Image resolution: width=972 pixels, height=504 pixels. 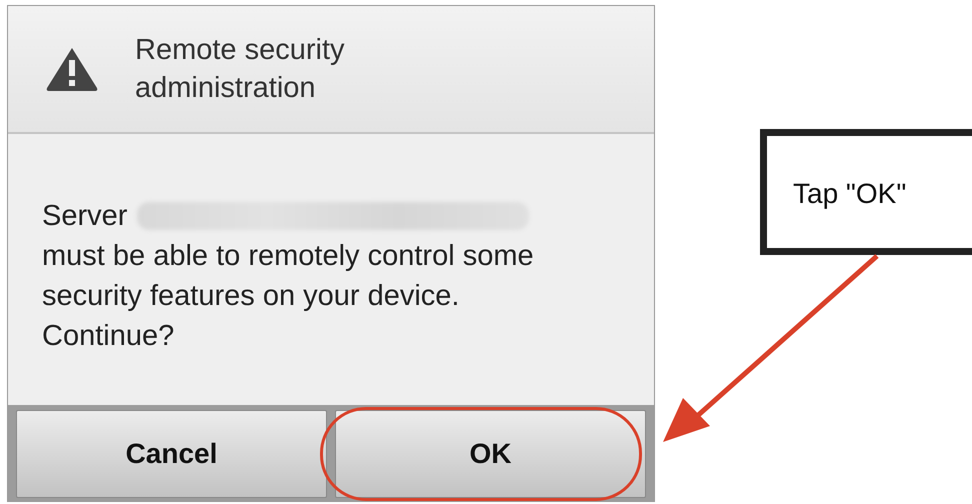 I want to click on ok-button: OK, so click(x=490, y=454).